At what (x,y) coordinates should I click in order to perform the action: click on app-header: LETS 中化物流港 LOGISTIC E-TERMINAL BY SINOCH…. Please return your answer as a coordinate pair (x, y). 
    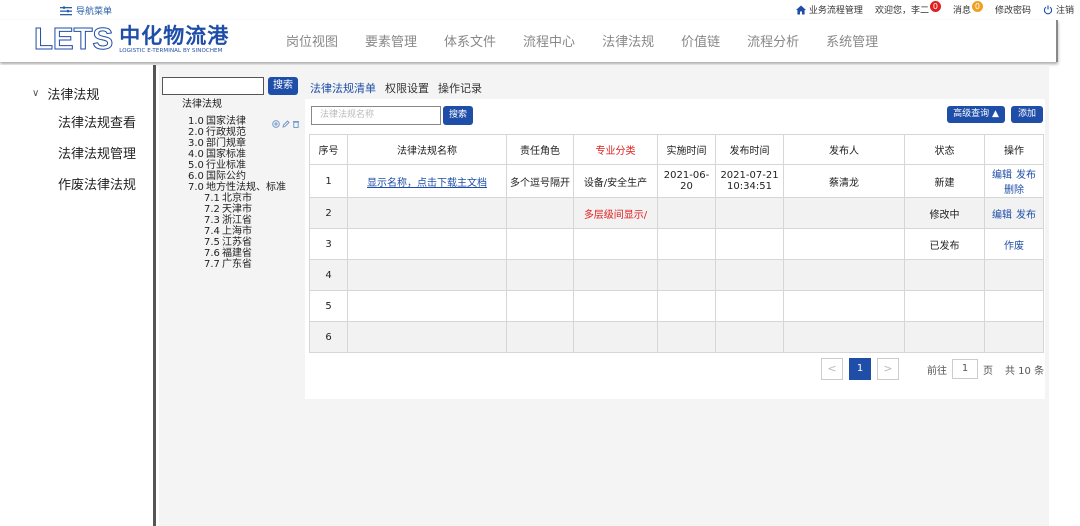
    Looking at the image, I should click on (529, 41).